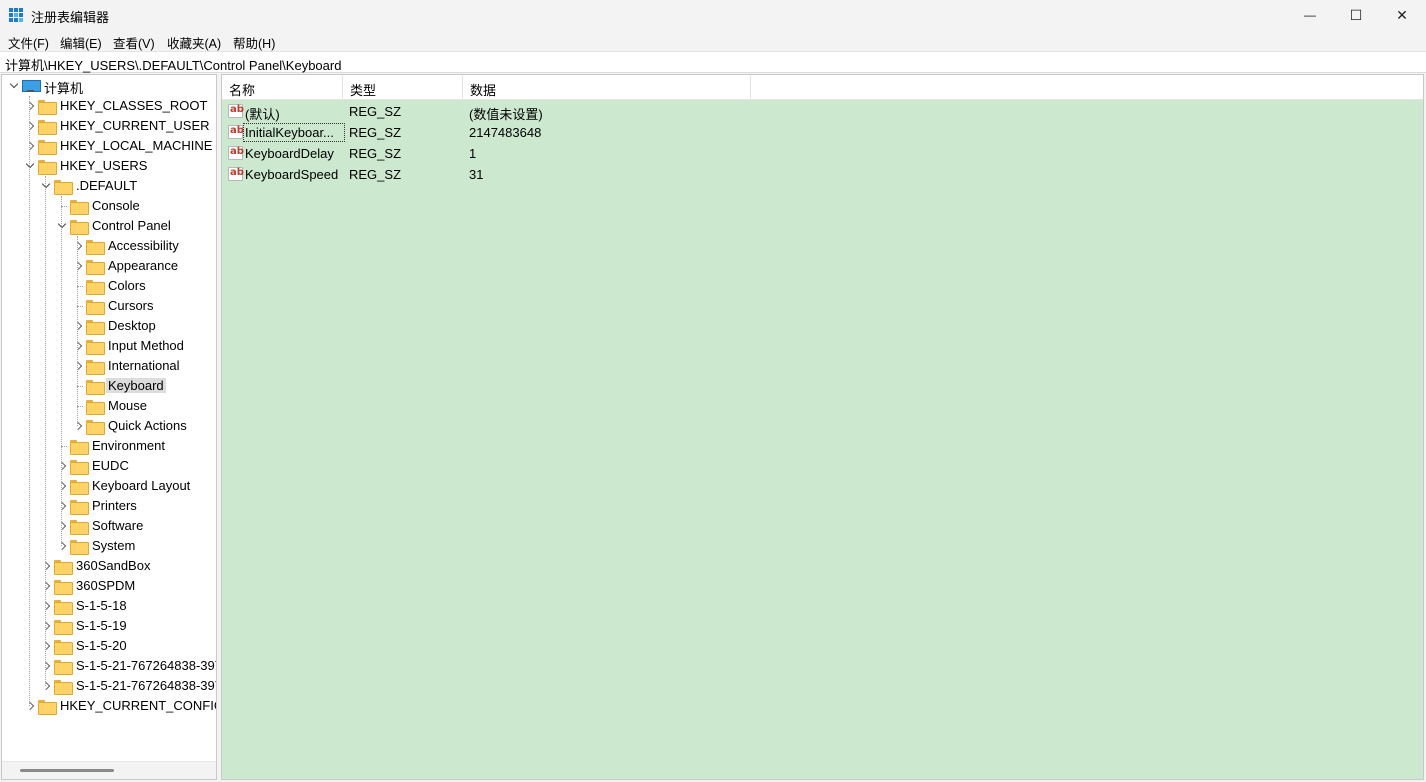 The image size is (1426, 782). I want to click on horizontal-scrollbar-thumb, so click(67, 770).